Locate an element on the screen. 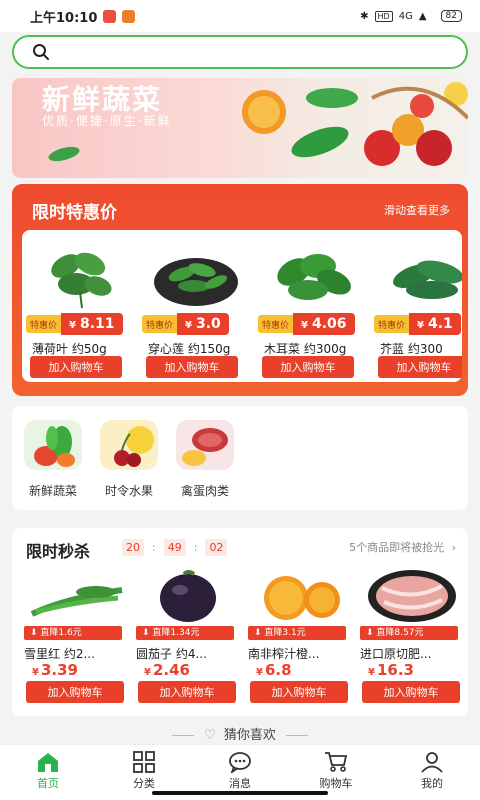 This screenshot has height=800, width=480. offer-card: 特惠价 ¥8.11 薄荷叶 约50g 加入购物车 is located at coordinates (79, 306).